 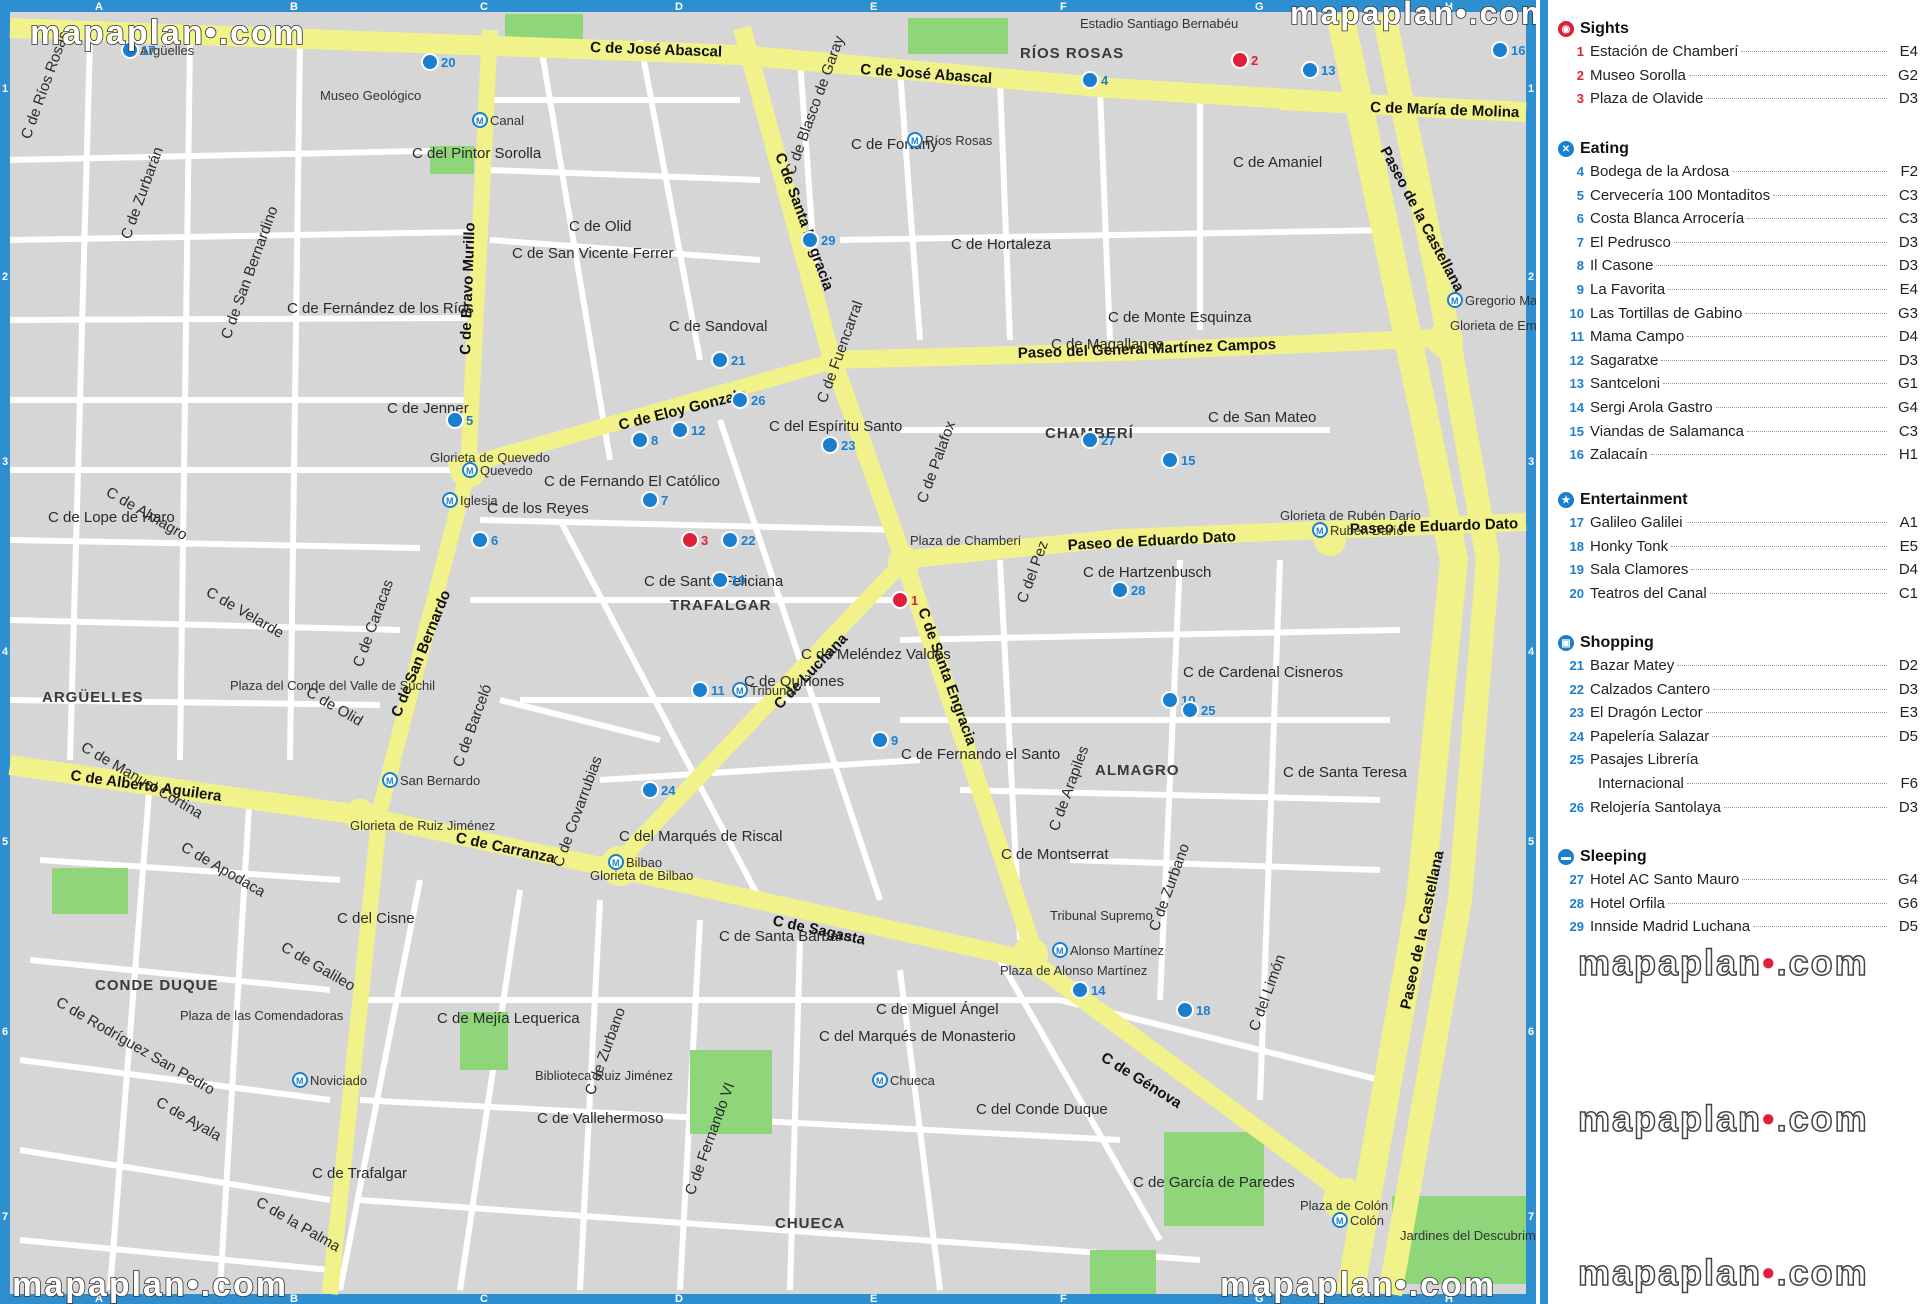 I want to click on legend-item: 29 Innside Madrid Luchana D5, so click(x=1738, y=927).